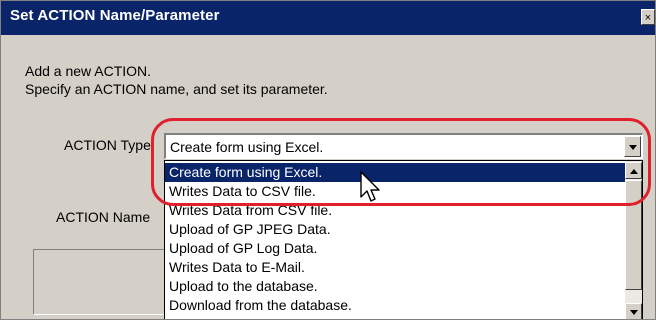  Describe the element at coordinates (403, 146) in the screenshot. I see `action-type-combobox: Create form using Excel.` at that location.